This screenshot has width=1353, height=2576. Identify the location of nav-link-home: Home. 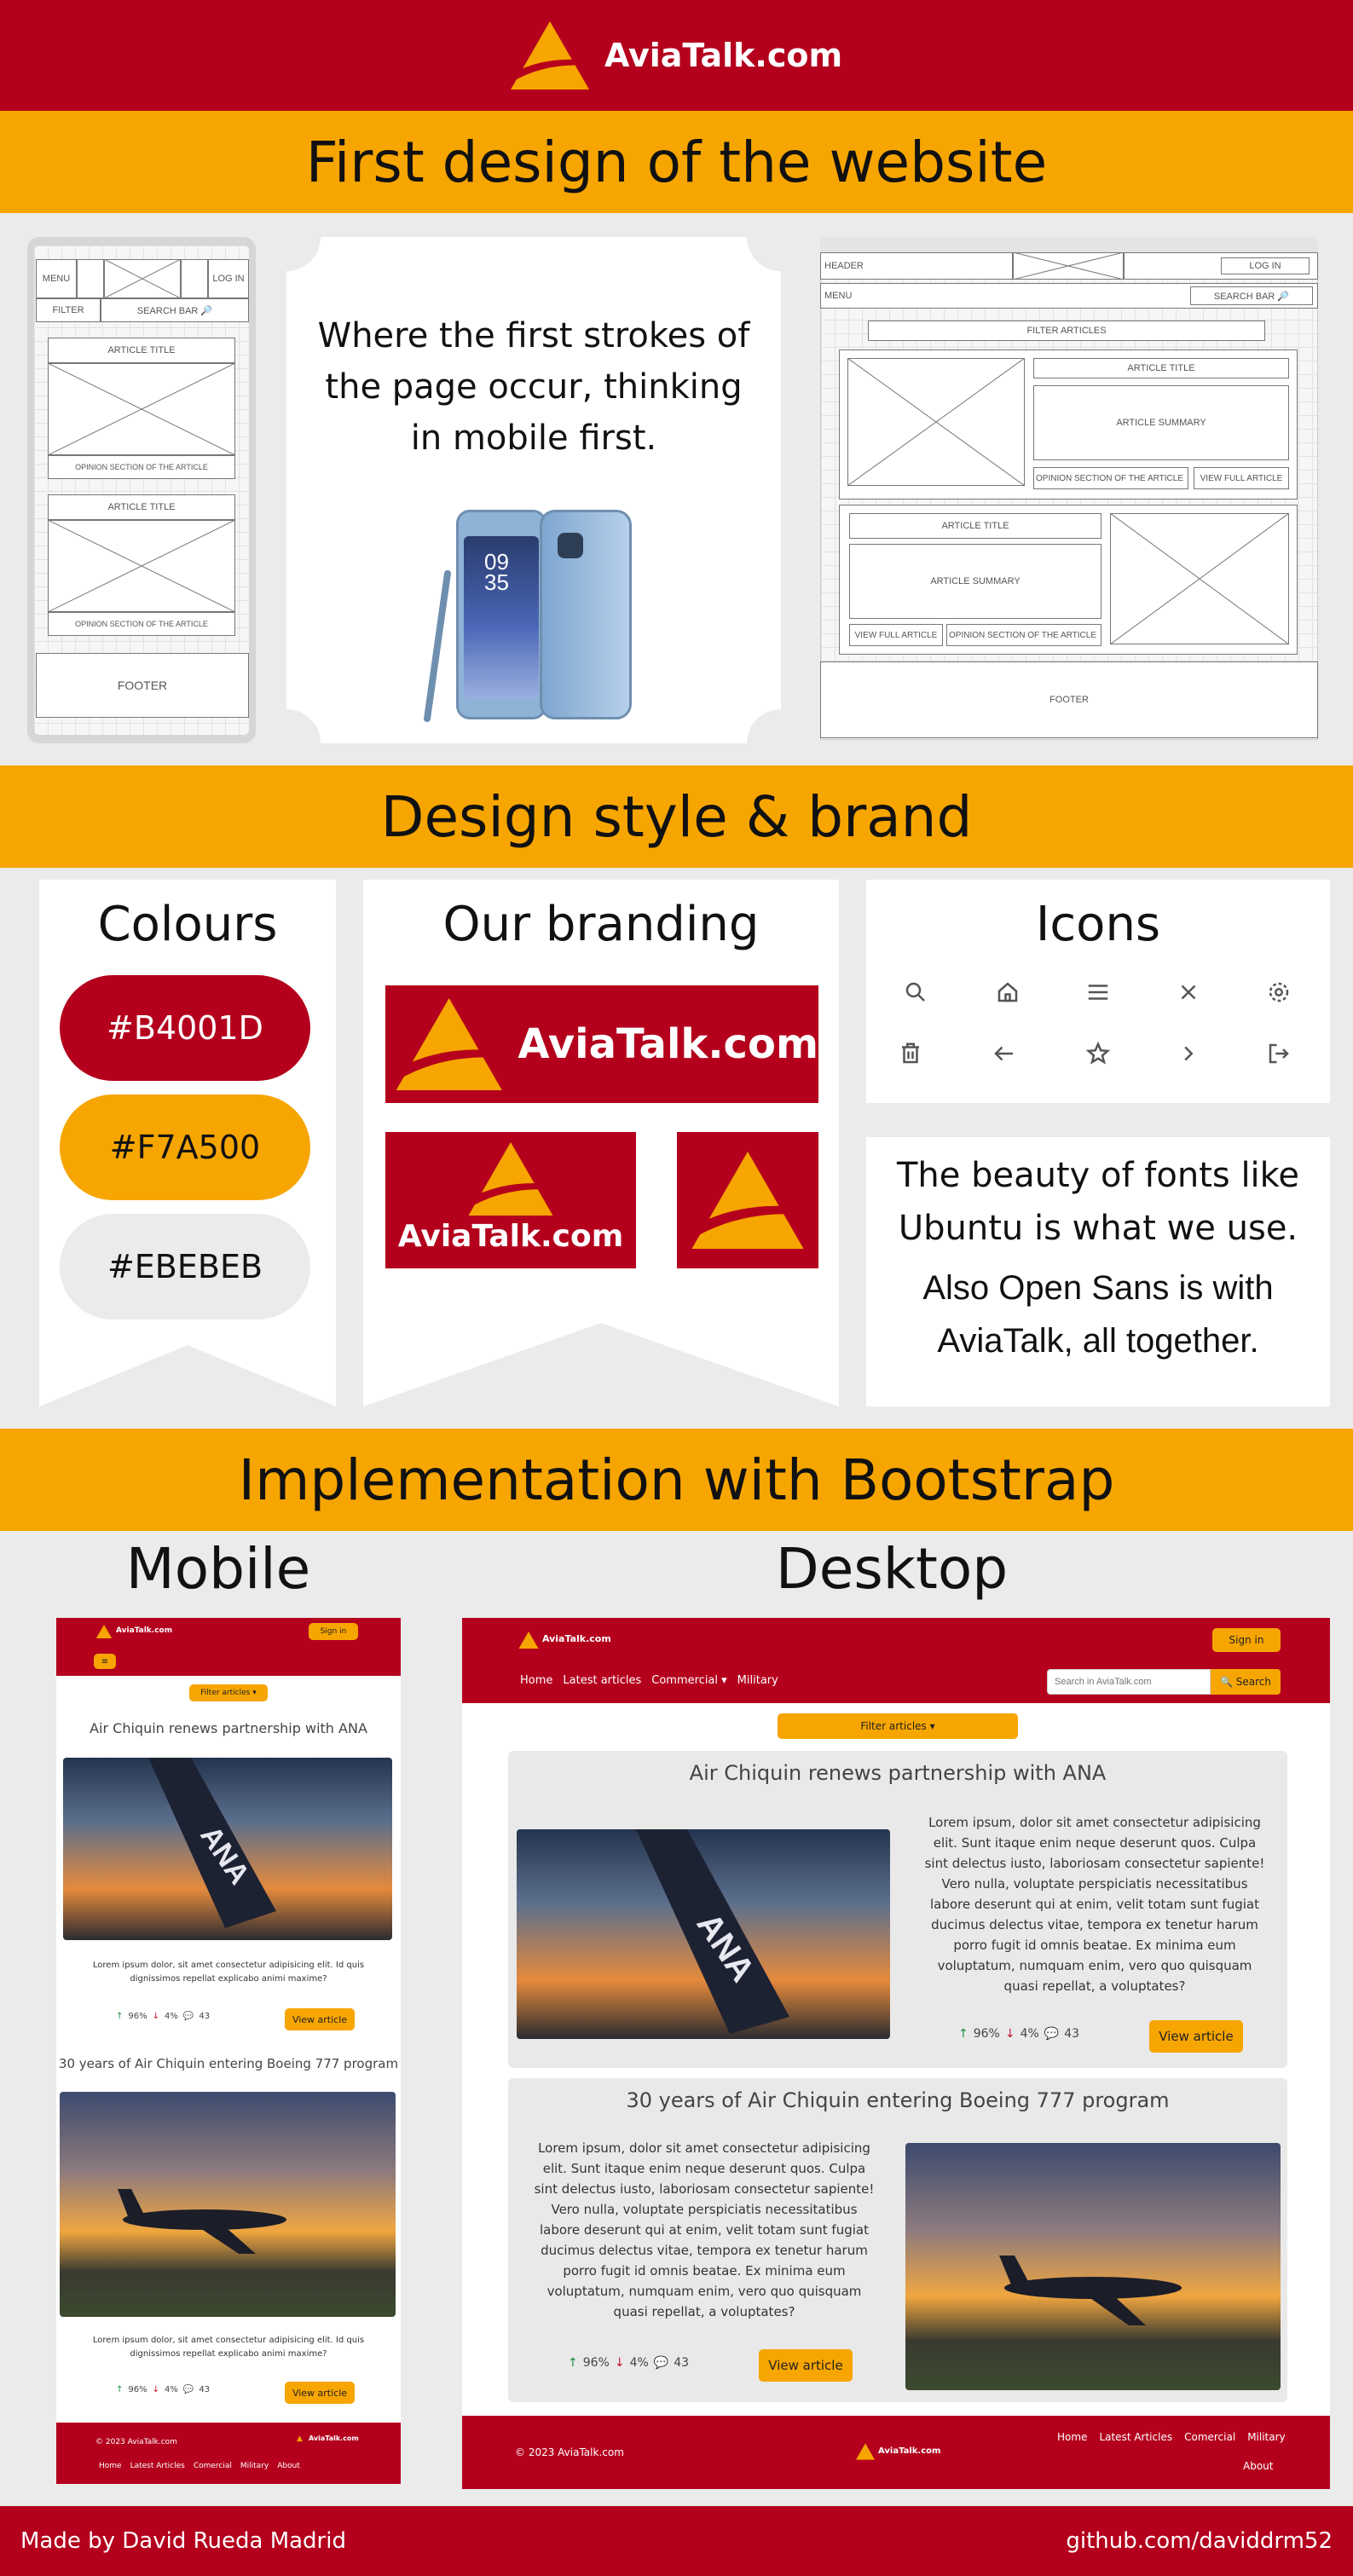
(536, 1680).